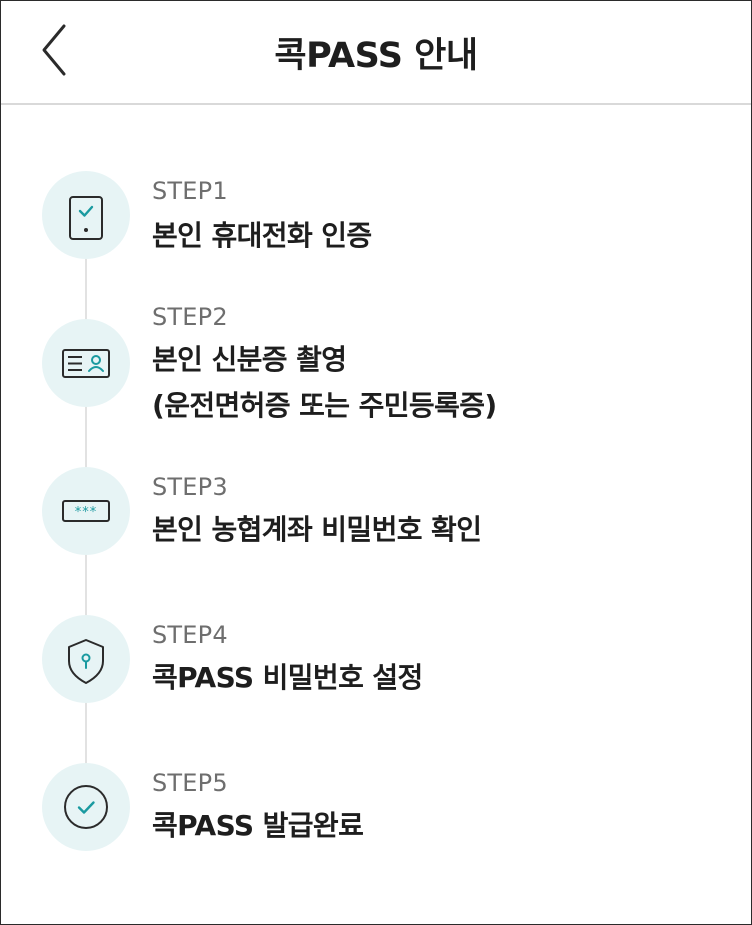 This screenshot has height=925, width=752. I want to click on step-1-badge, so click(86, 215).